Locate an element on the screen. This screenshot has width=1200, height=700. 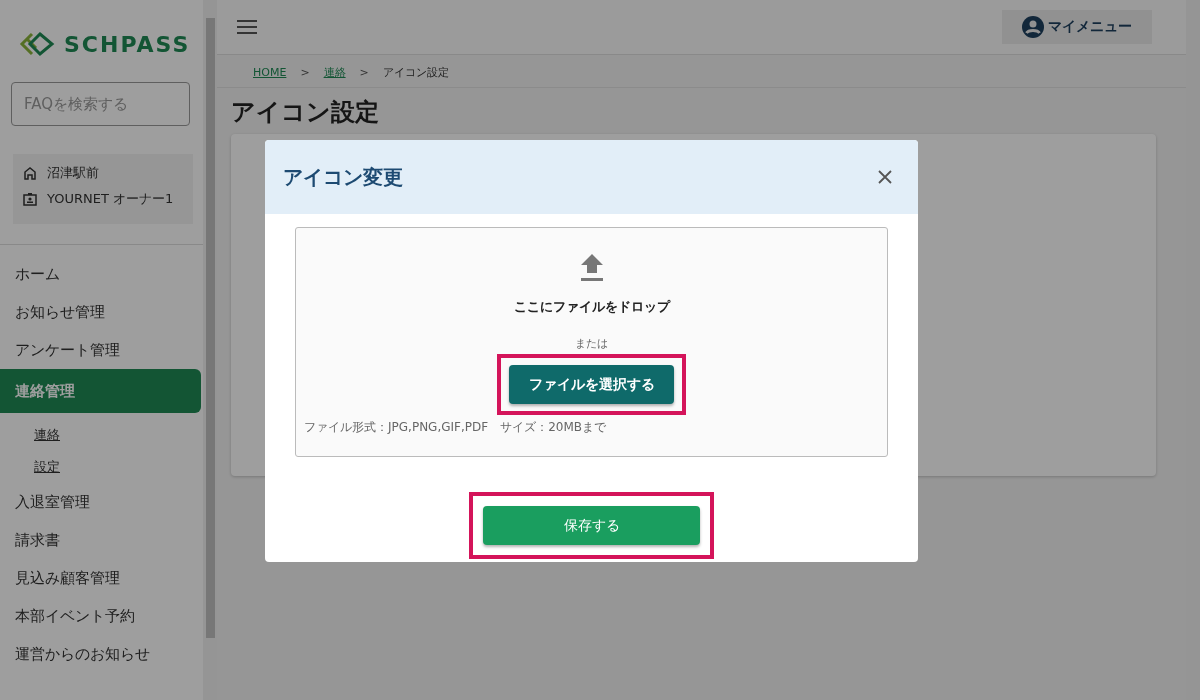
nav-item: 請求書 is located at coordinates (100, 540).